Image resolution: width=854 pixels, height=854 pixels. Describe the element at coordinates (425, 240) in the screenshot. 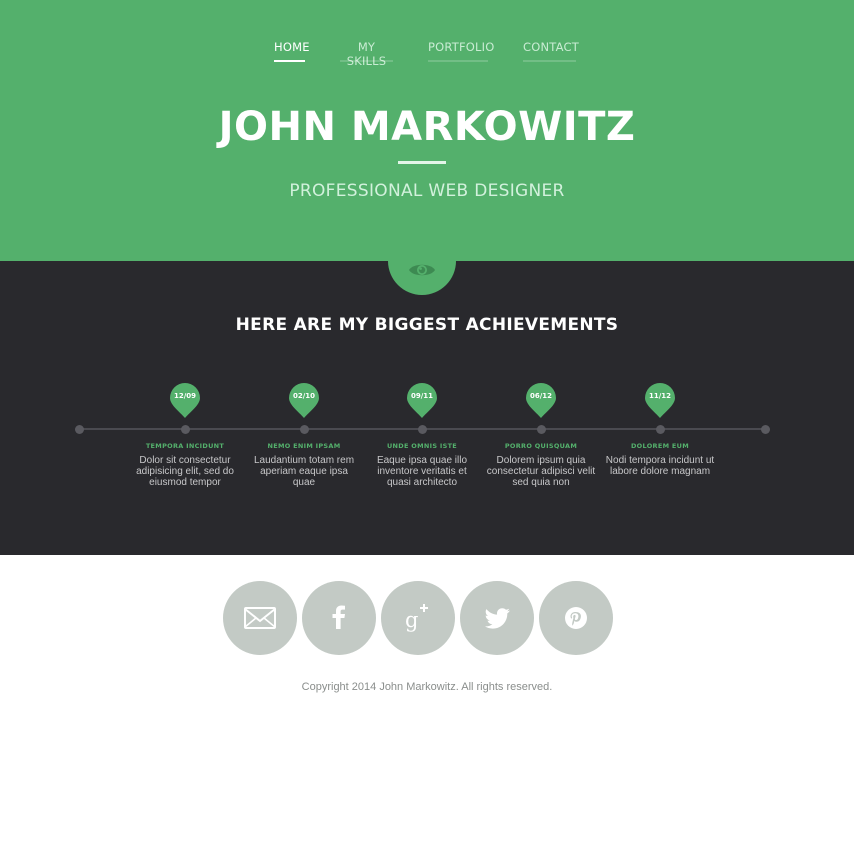

I see `eye-tab-top` at that location.